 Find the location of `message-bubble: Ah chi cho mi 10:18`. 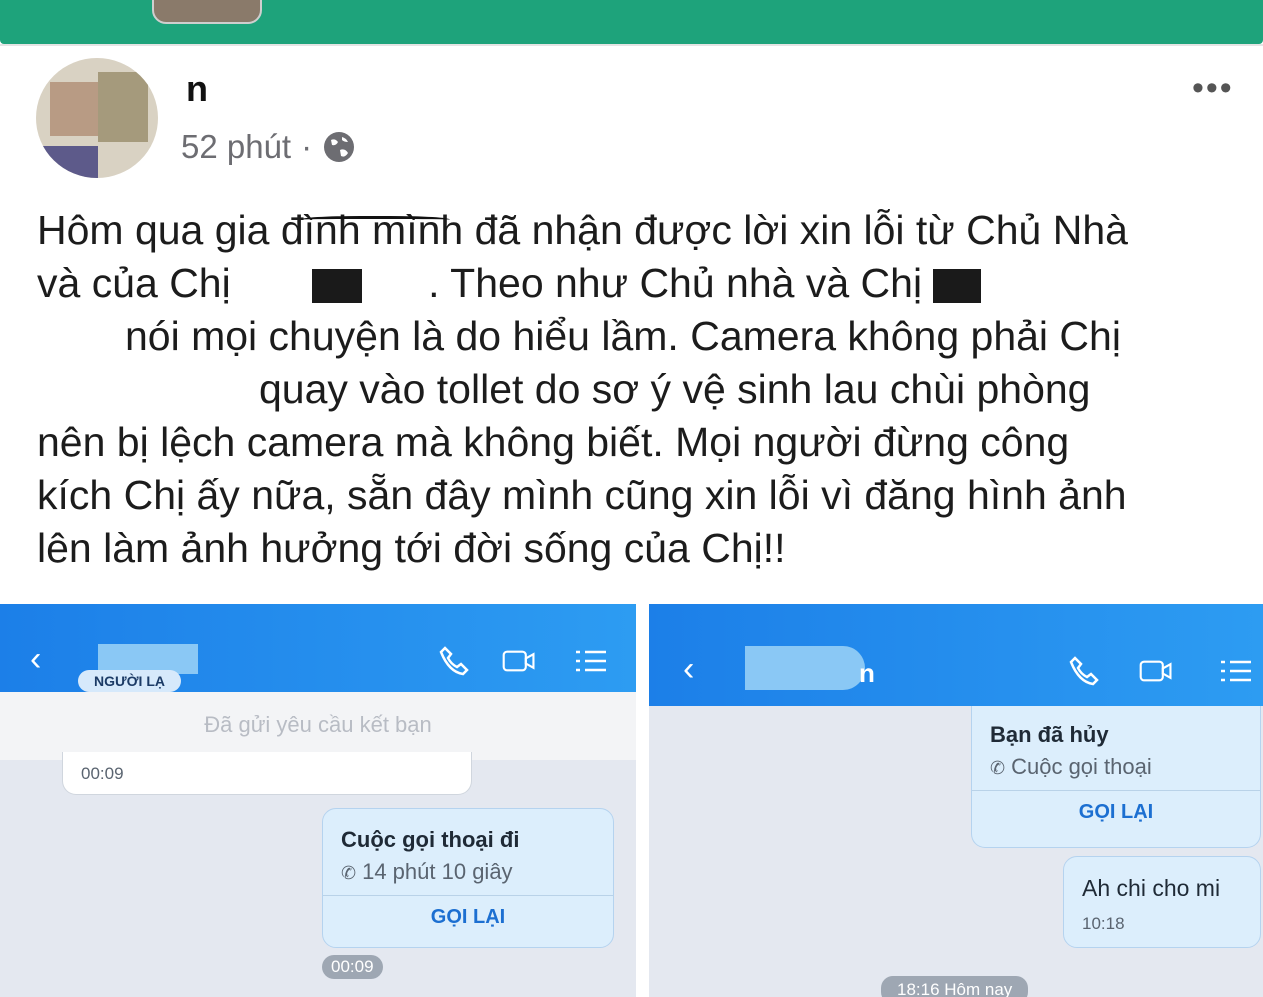

message-bubble: Ah chi cho mi 10:18 is located at coordinates (1162, 902).